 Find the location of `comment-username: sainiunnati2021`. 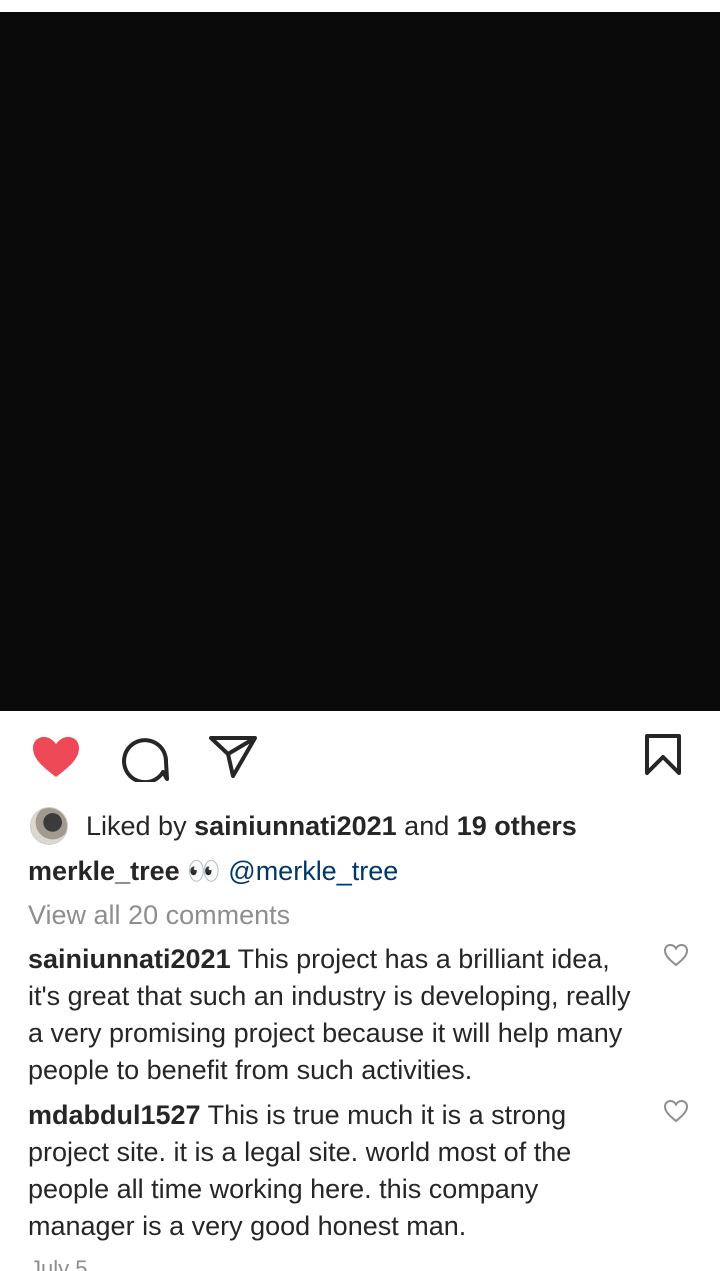

comment-username: sainiunnati2021 is located at coordinates (129, 959).